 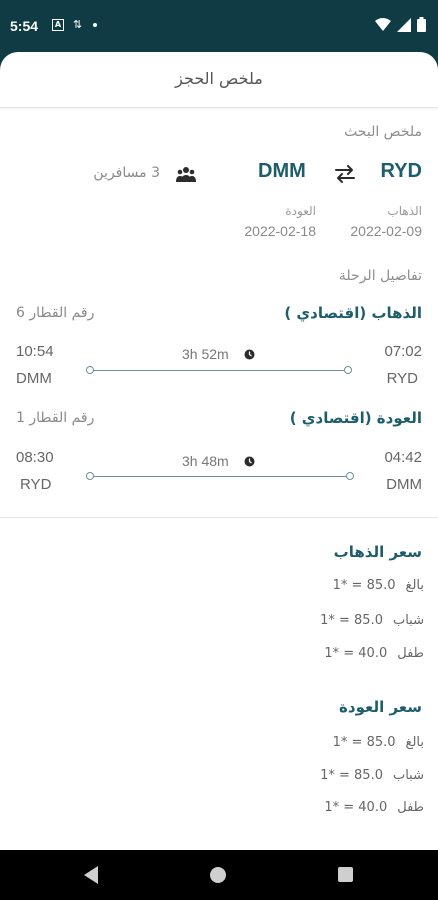 I want to click on wifi-icon, so click(x=383, y=24).